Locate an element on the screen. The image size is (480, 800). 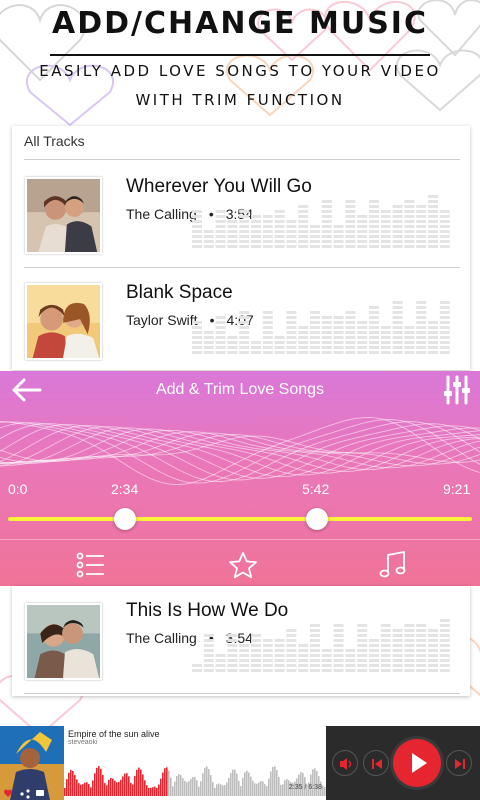
mini-track-artist: steveaoki is located at coordinates (83, 742).